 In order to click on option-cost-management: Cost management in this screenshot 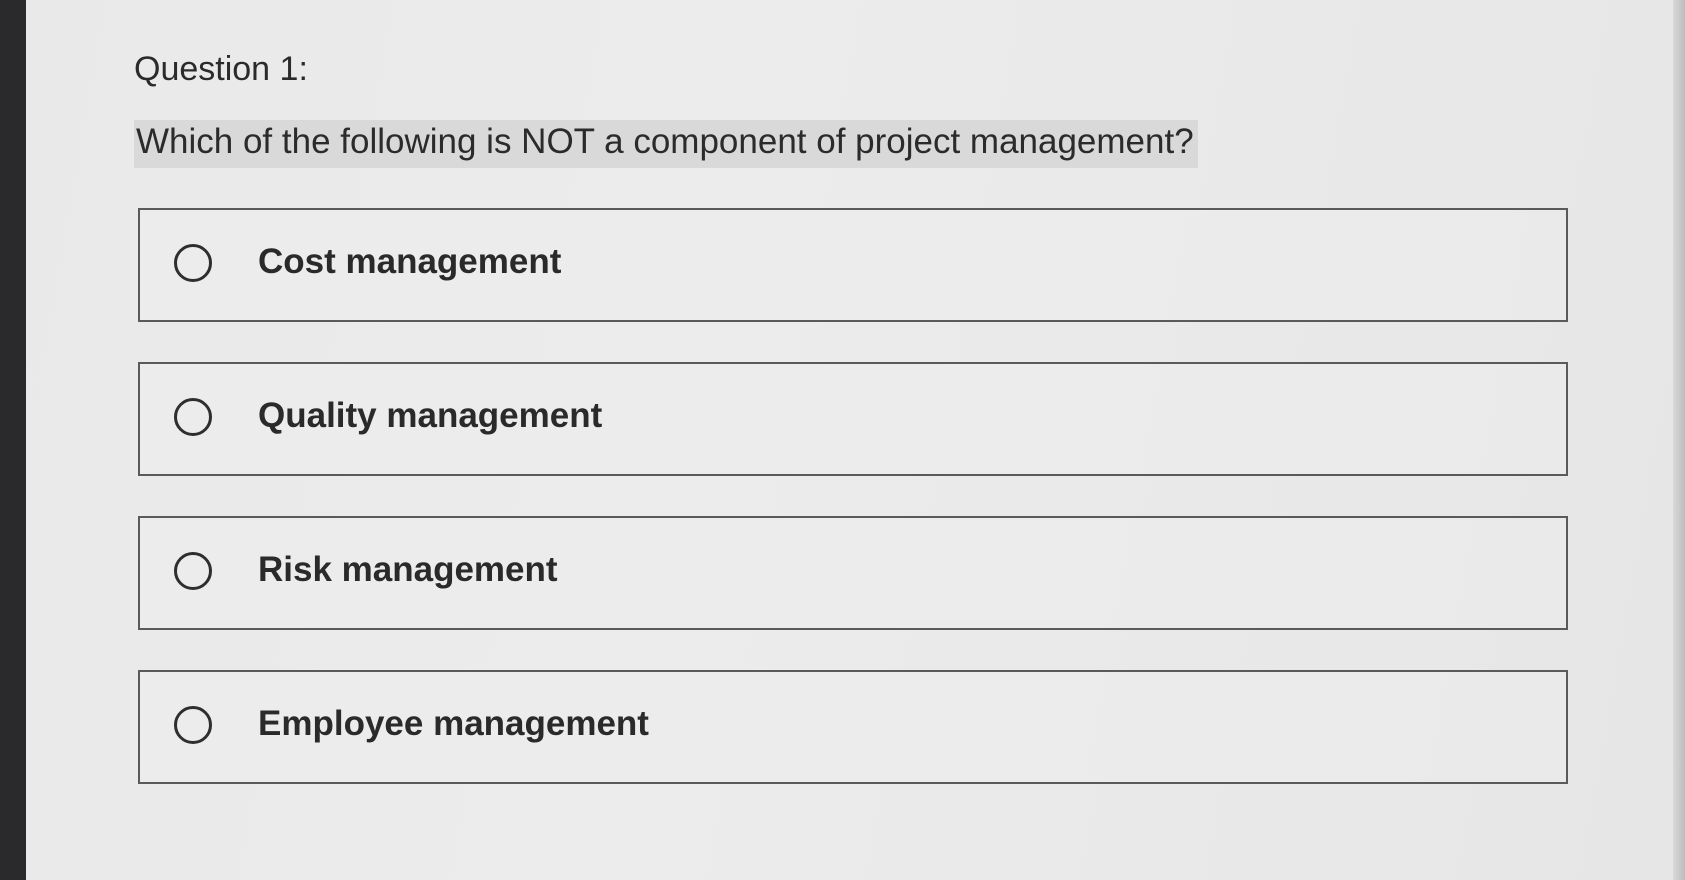, I will do `click(853, 265)`.